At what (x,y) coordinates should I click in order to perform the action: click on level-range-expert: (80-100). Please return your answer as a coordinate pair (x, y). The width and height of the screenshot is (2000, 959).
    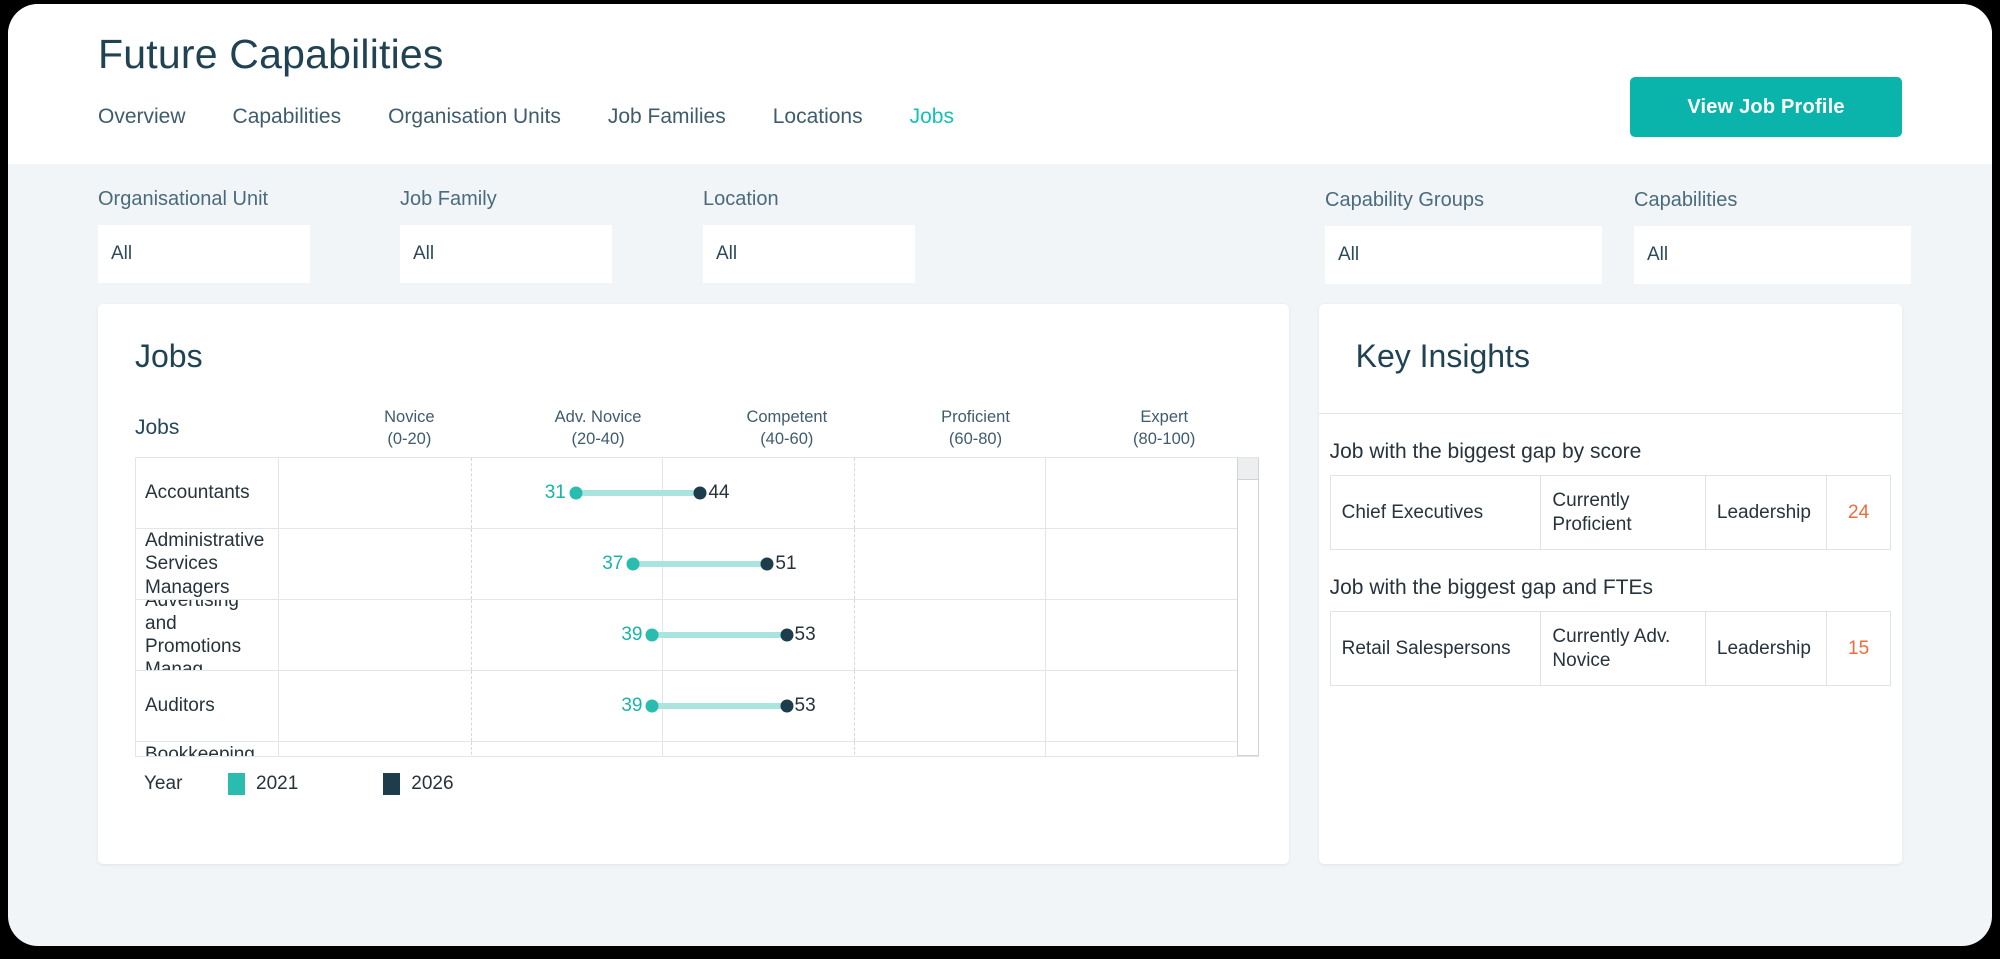
    Looking at the image, I should click on (1164, 439).